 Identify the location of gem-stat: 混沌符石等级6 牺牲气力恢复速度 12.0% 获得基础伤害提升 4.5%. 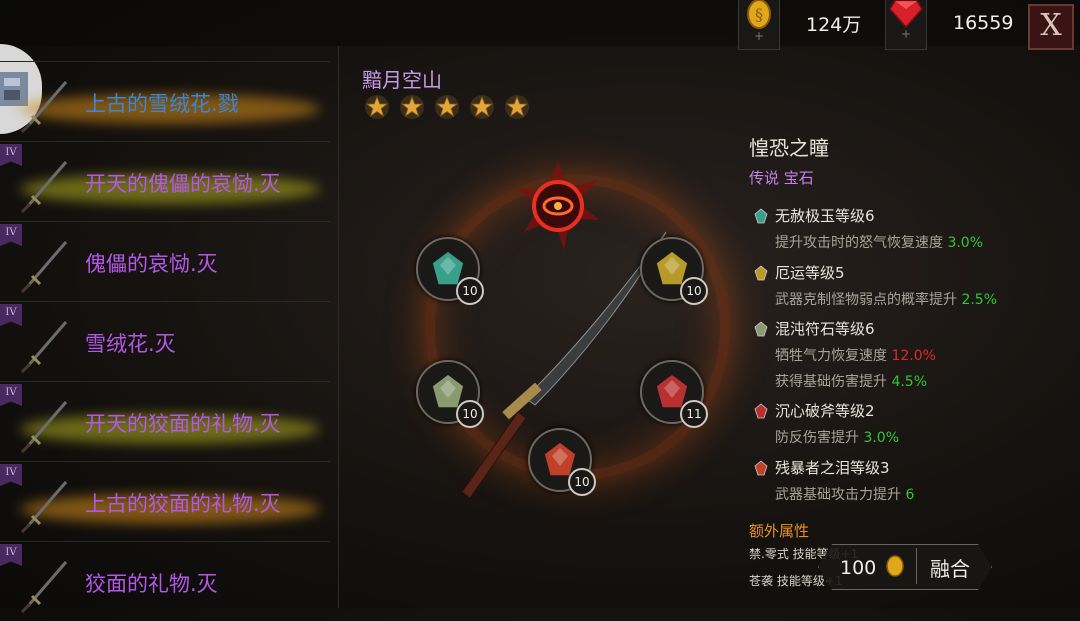
(844, 354).